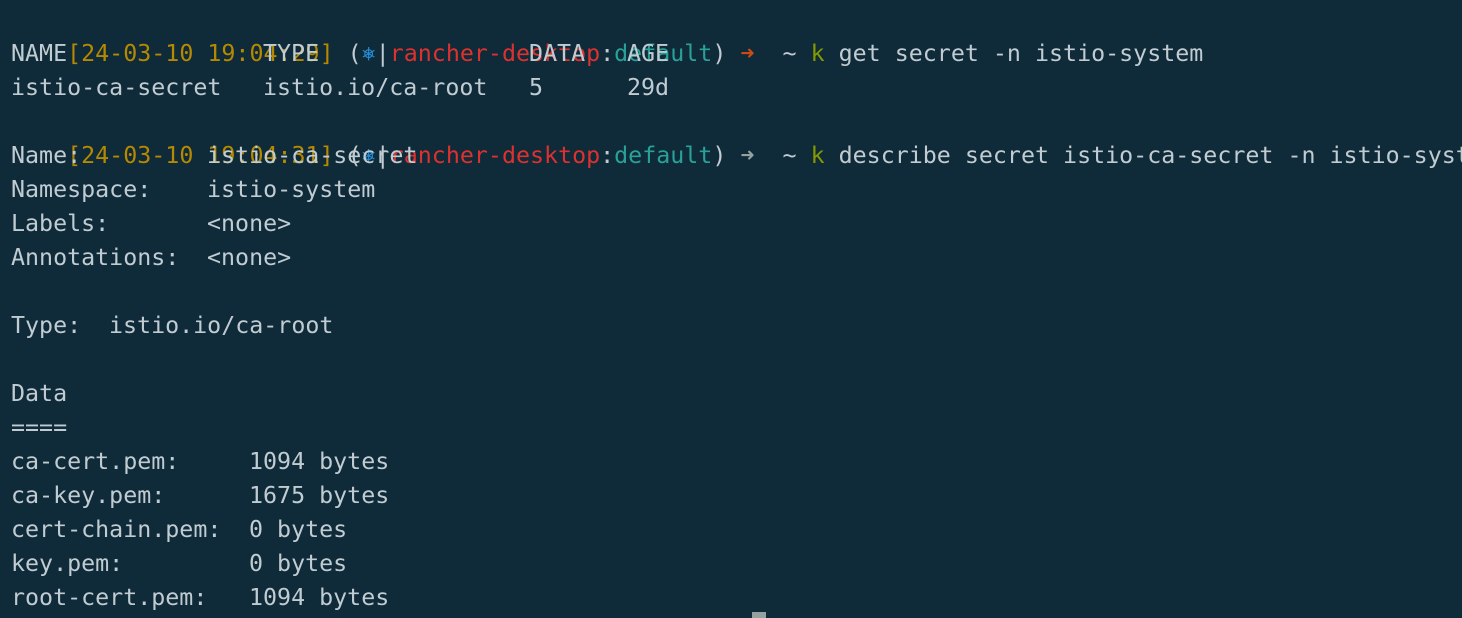  What do you see at coordinates (39, 427) in the screenshot?
I see `data-rule: ====` at bounding box center [39, 427].